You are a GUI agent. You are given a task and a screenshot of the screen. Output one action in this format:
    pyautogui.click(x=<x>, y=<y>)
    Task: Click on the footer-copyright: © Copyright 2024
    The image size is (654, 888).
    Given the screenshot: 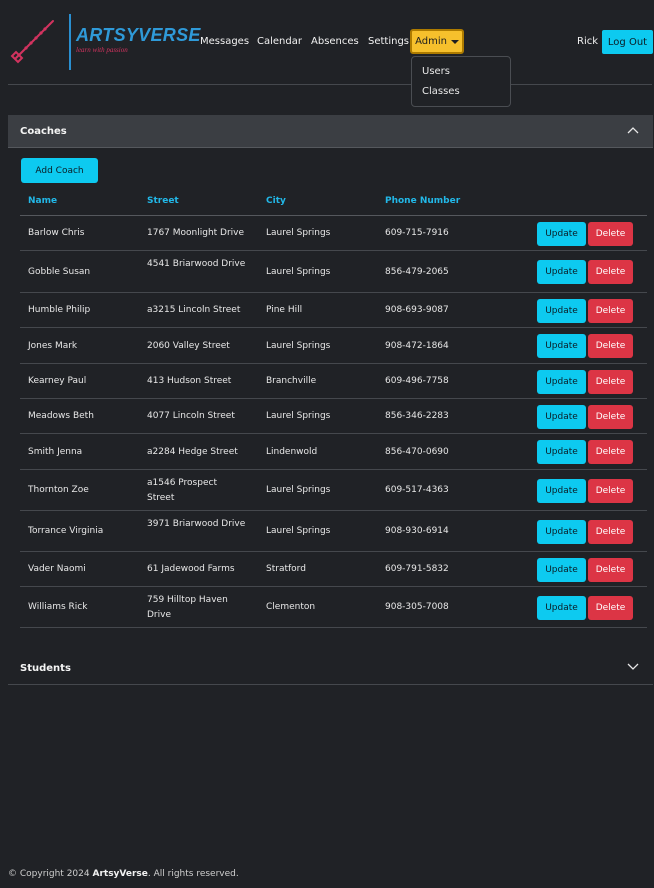 What is the action you would take?
    pyautogui.click(x=49, y=874)
    